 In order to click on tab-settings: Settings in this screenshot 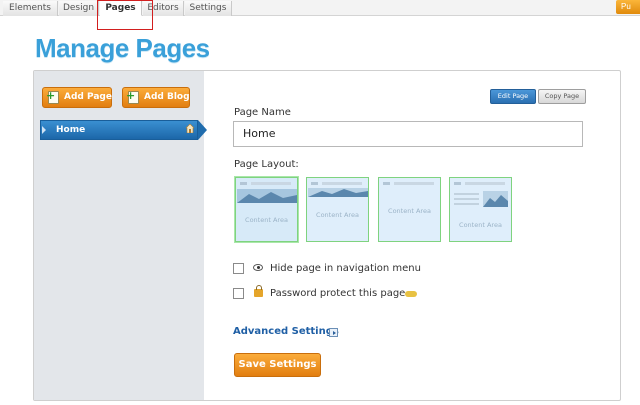, I will do `click(208, 8)`.